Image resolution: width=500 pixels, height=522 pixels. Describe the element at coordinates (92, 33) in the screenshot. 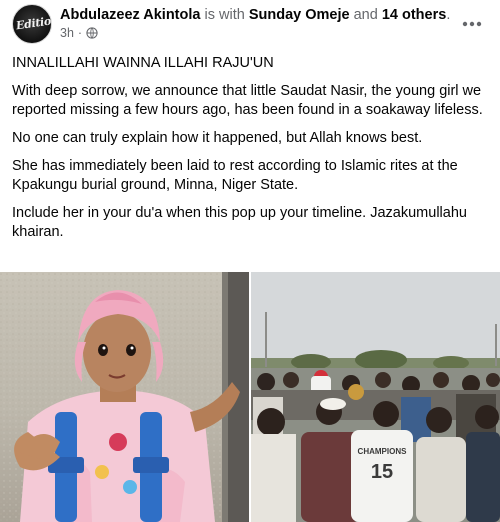

I see `globe-icon` at that location.